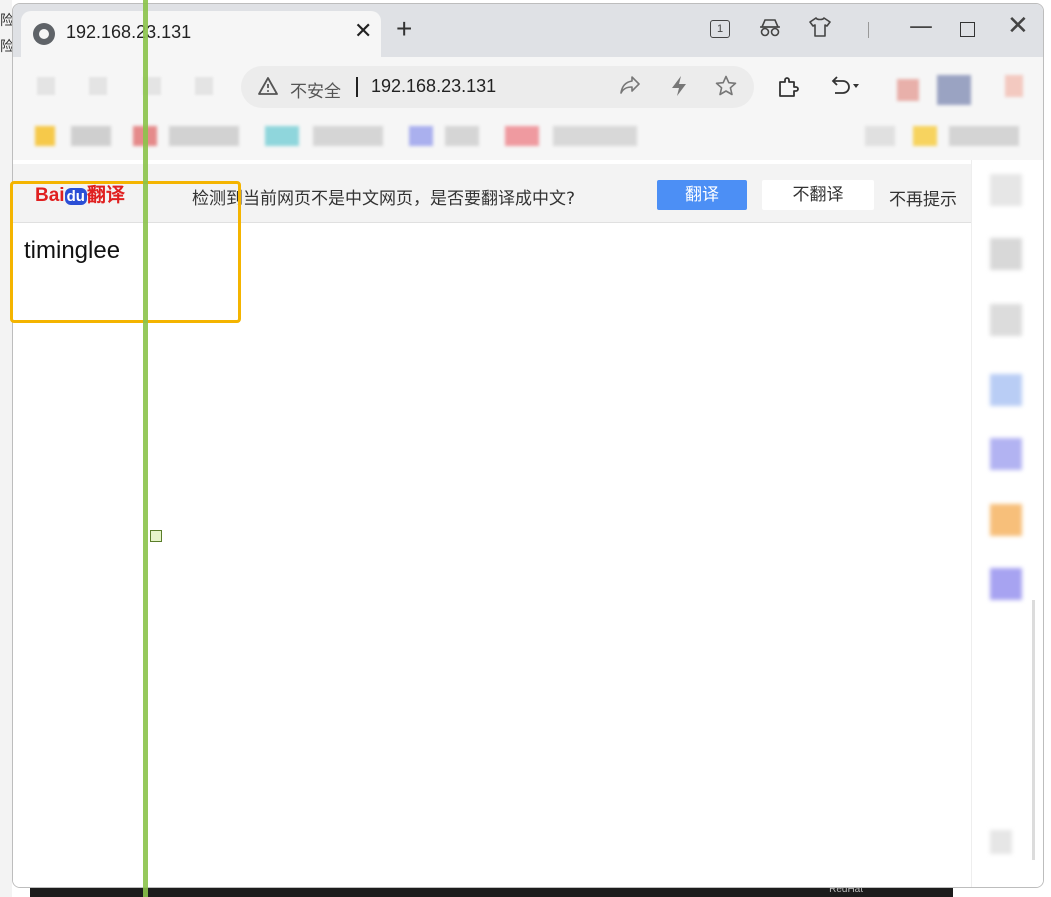  Describe the element at coordinates (384, 199) in the screenshot. I see `translate-message: 检测到当前网页不是中文网页，是否要翻译成中文?` at that location.